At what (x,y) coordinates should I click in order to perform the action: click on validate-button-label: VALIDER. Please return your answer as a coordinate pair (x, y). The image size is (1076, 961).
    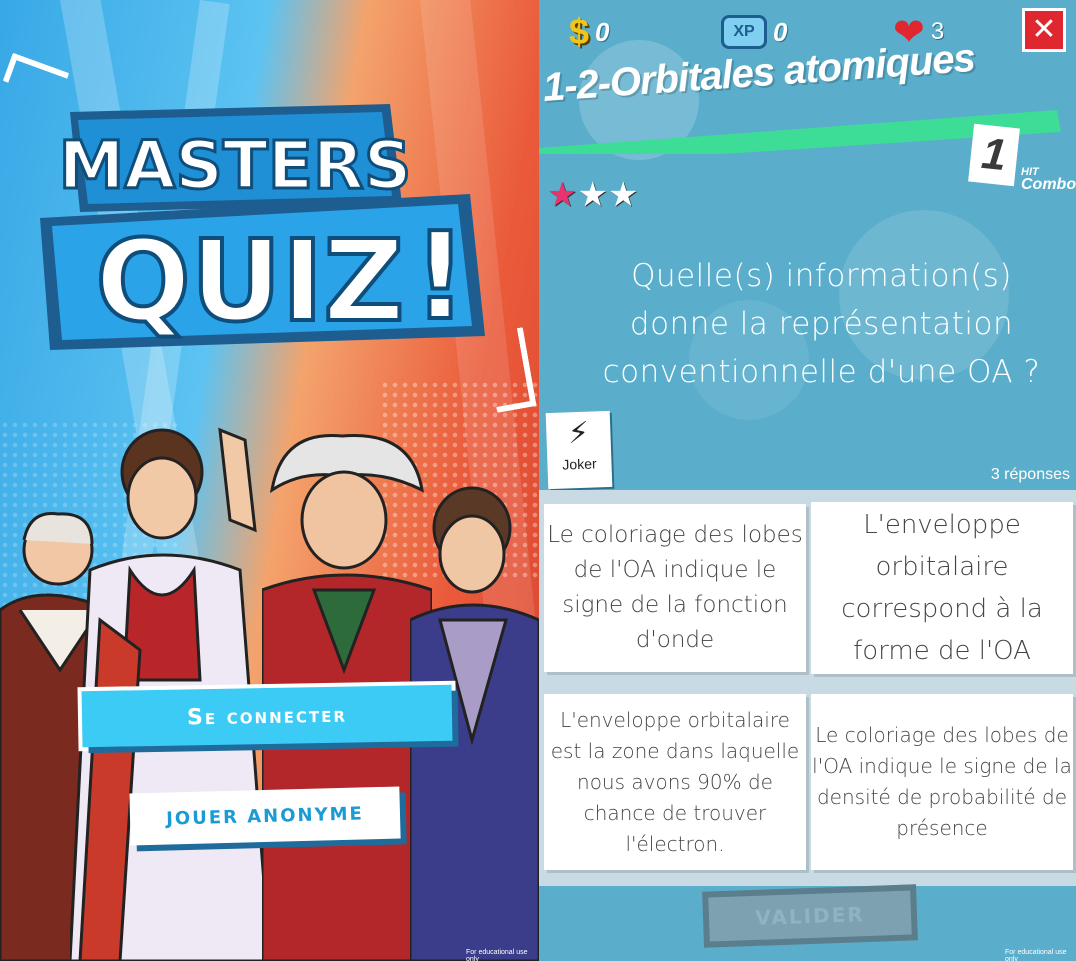
    Looking at the image, I should click on (810, 916).